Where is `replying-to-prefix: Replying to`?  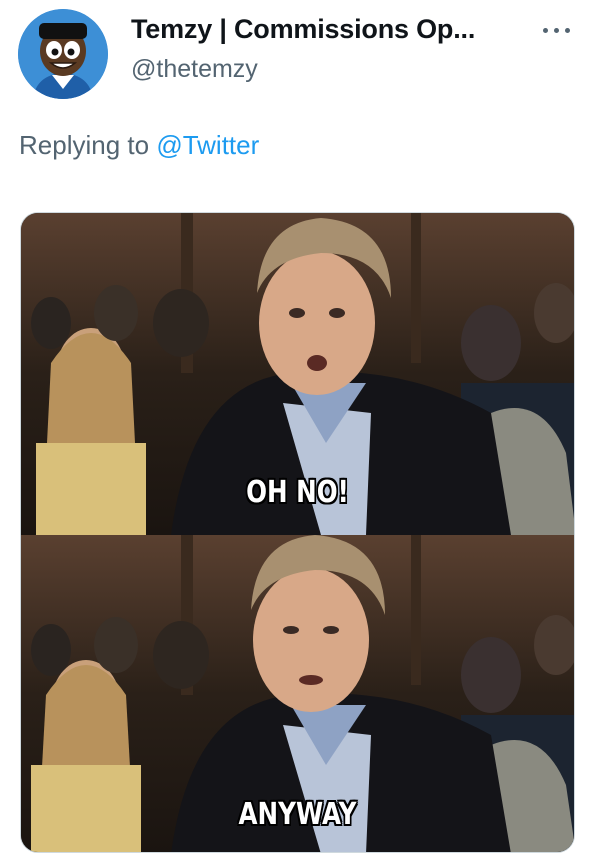
replying-to-prefix: Replying to is located at coordinates (84, 145).